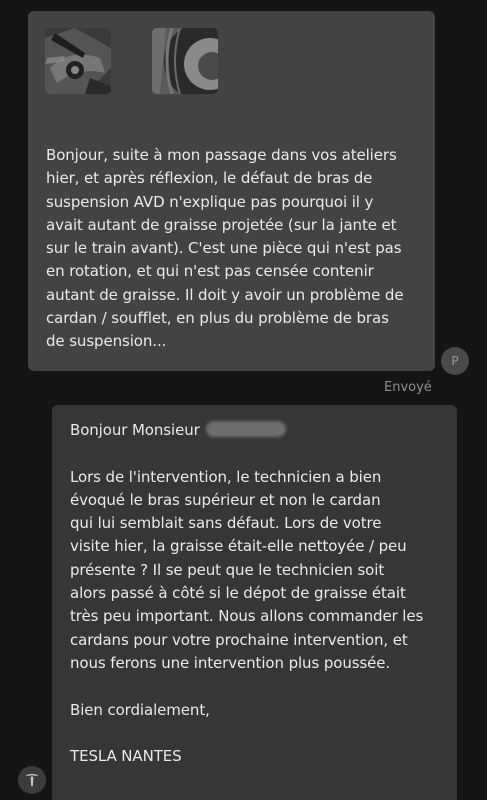  Describe the element at coordinates (126, 756) in the screenshot. I see `signature-line: TESLA NANTES` at that location.